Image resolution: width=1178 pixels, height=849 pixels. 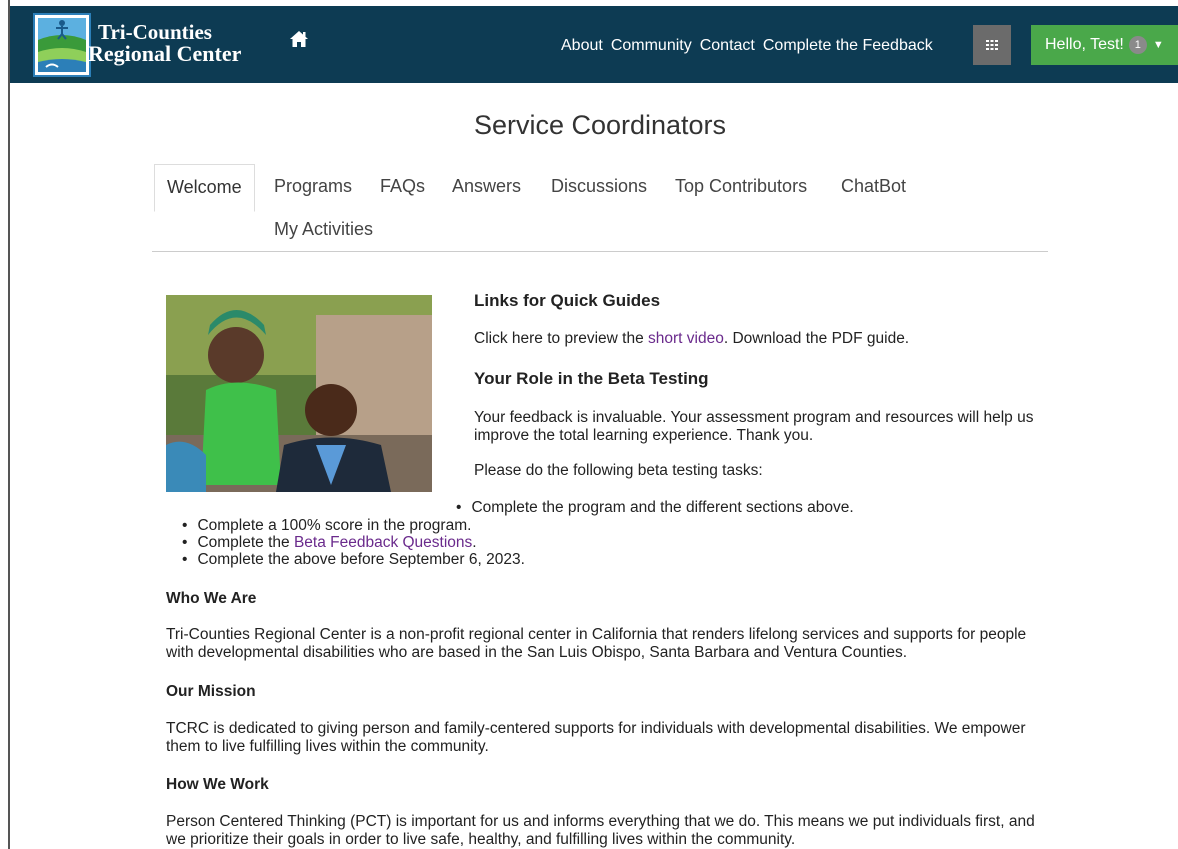 What do you see at coordinates (777, 338) in the screenshot?
I see `download-text: . Download the` at bounding box center [777, 338].